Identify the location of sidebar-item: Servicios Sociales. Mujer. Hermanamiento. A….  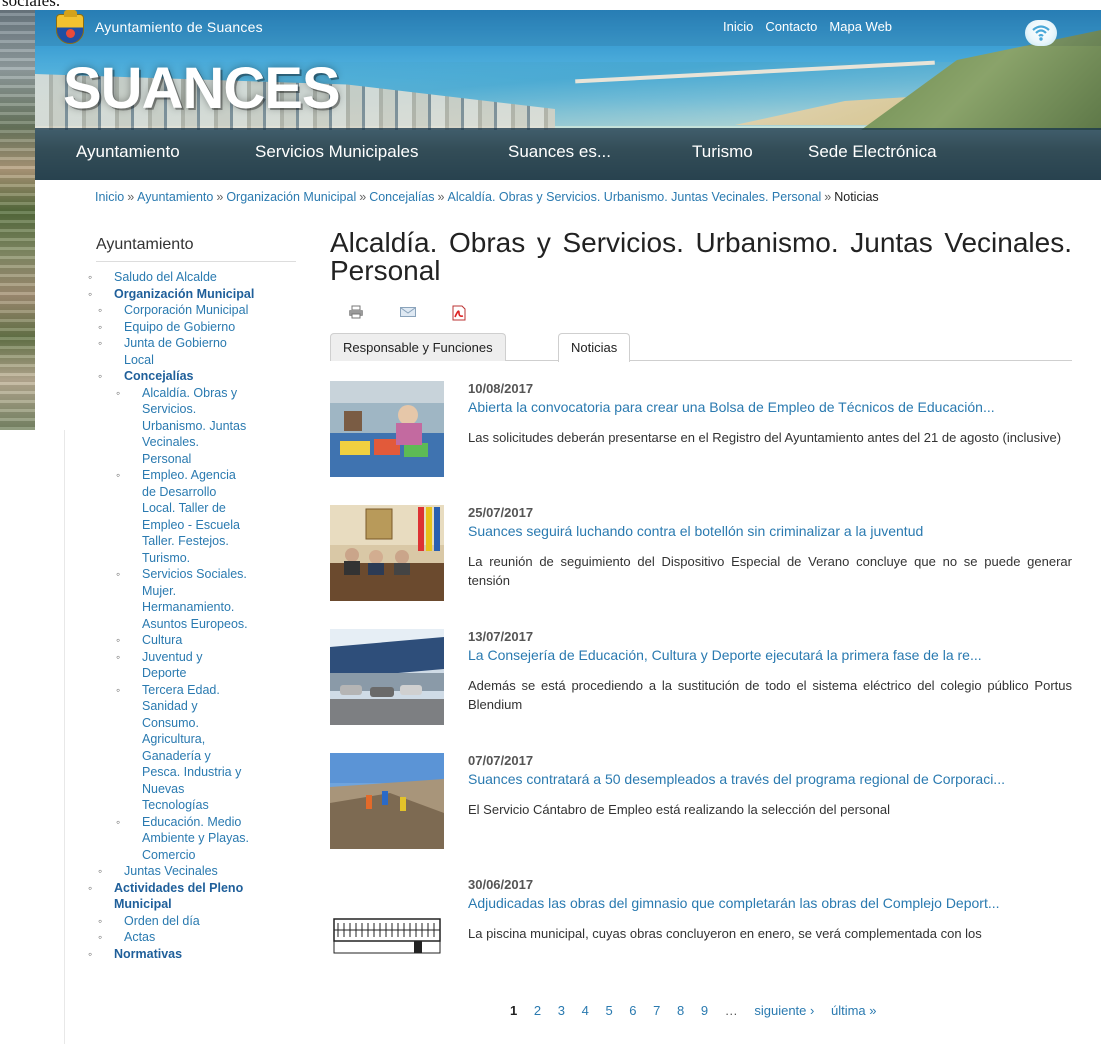
(196, 599).